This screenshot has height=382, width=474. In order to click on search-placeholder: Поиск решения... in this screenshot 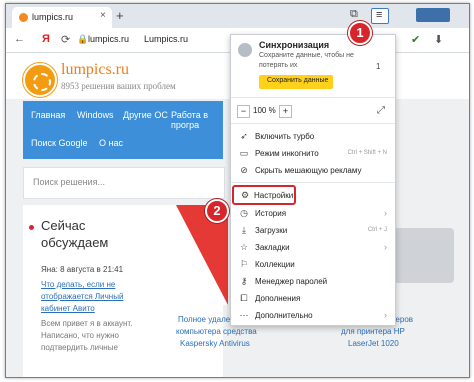, I will do `click(69, 182)`.